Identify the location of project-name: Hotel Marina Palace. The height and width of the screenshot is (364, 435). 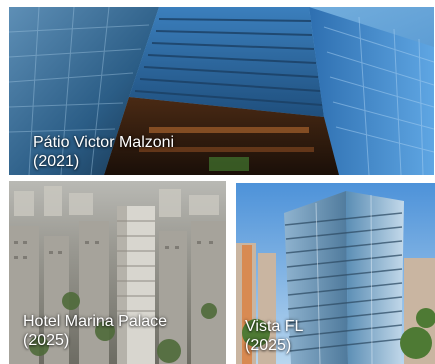
(95, 321).